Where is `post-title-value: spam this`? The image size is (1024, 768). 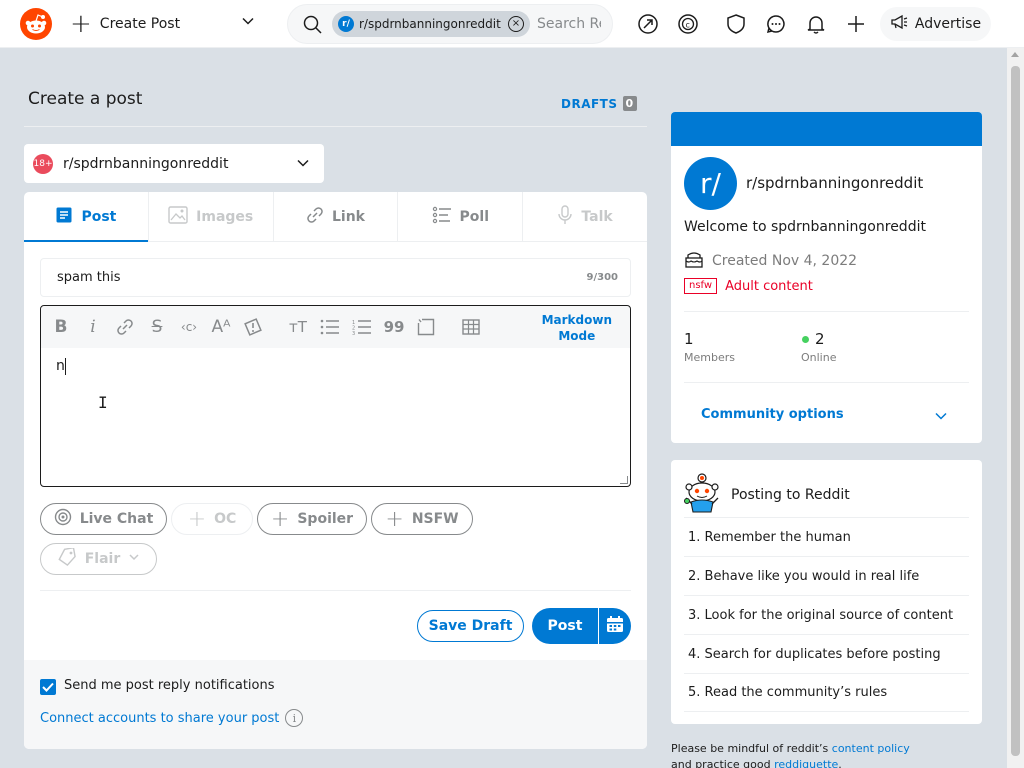 post-title-value: spam this is located at coordinates (89, 277).